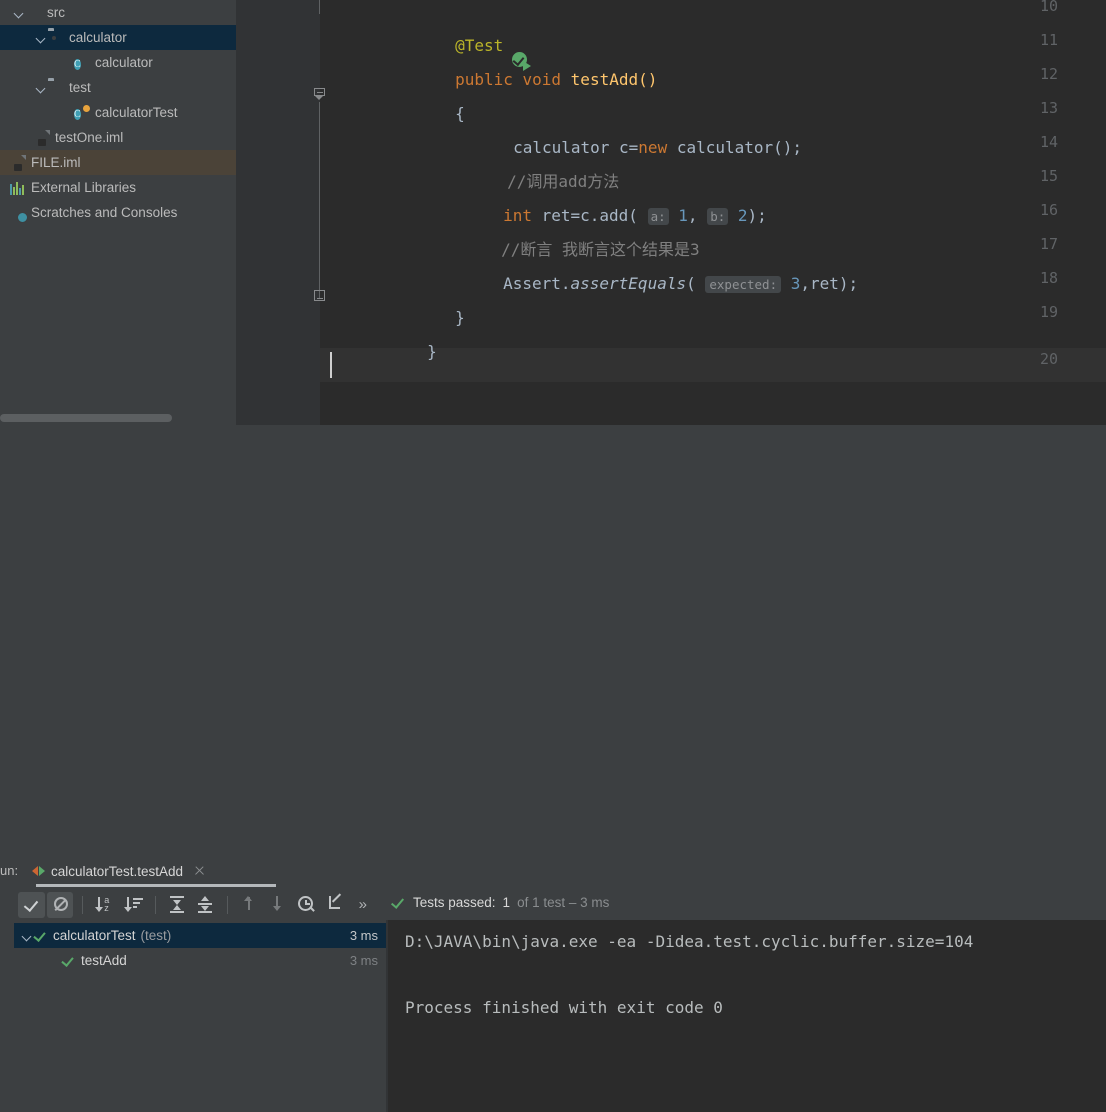 The image size is (1106, 1112). What do you see at coordinates (31, 905) in the screenshot?
I see `show-passed-button` at bounding box center [31, 905].